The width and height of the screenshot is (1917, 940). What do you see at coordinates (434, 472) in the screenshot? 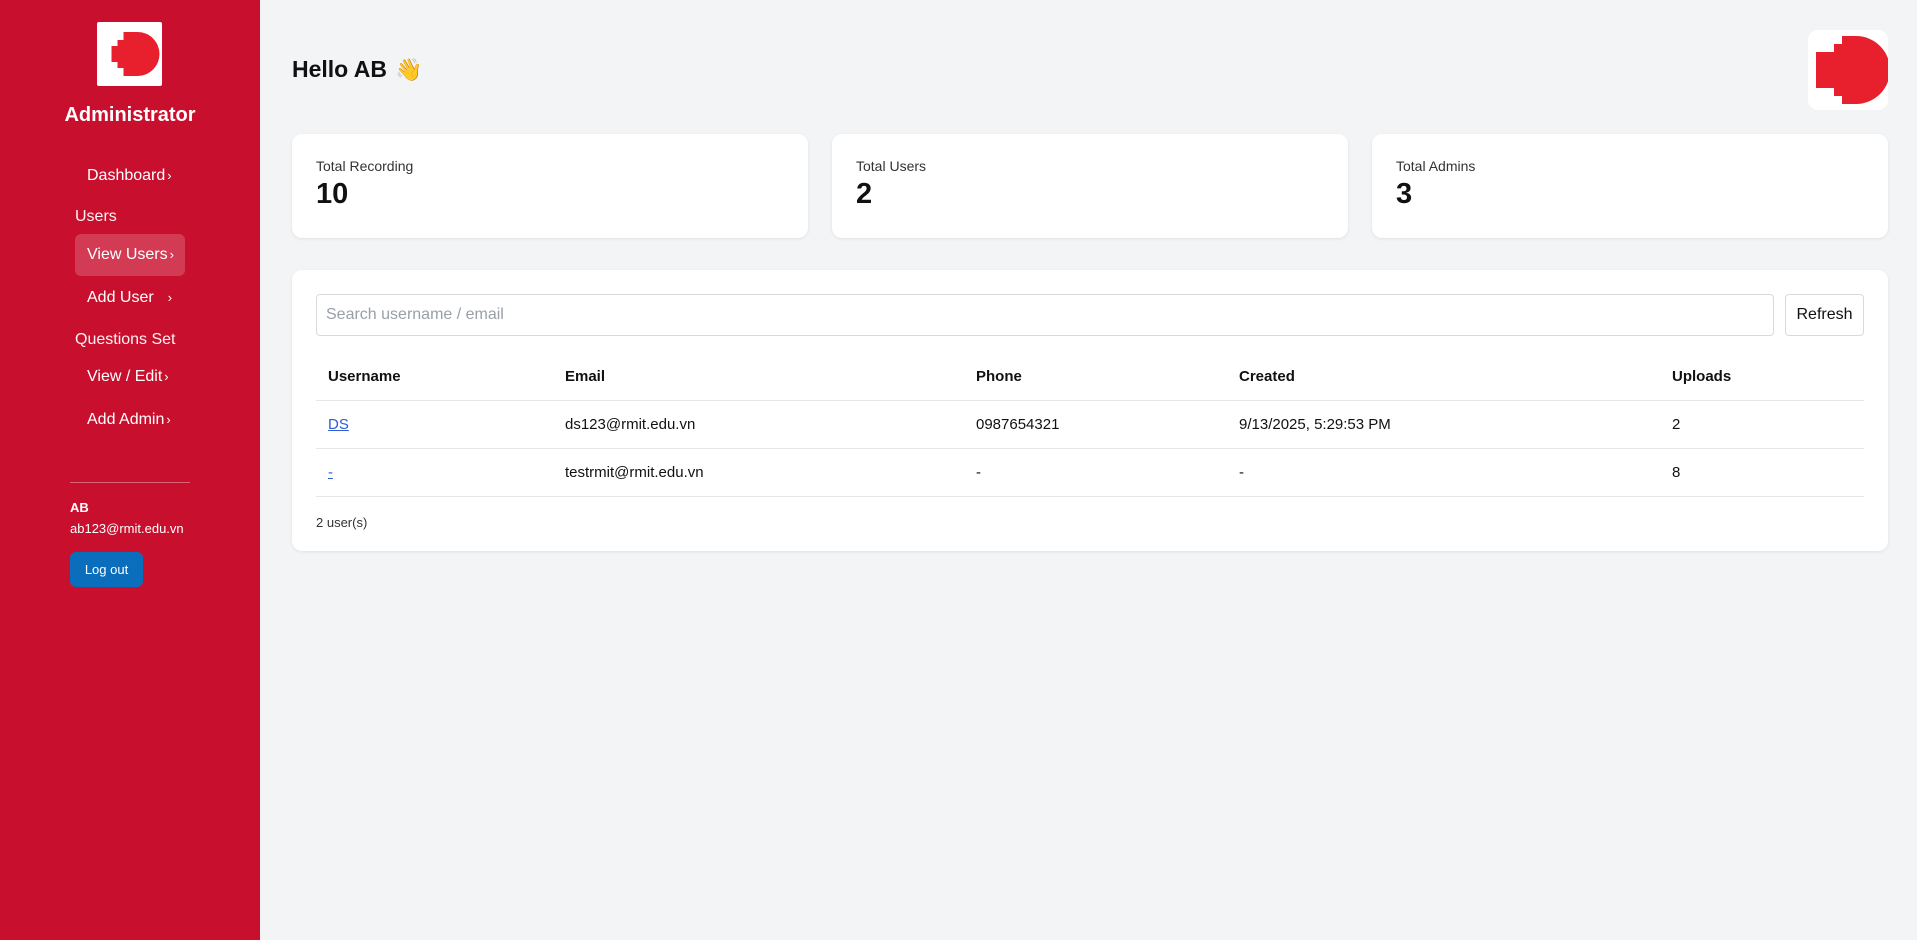
I see `cell-username: -` at bounding box center [434, 472].